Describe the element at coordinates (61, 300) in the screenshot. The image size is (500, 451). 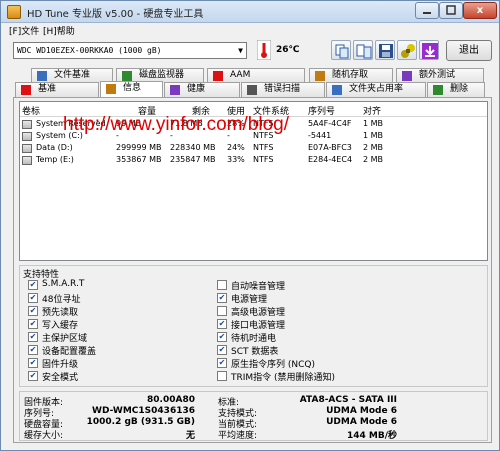
I see `feature-label: 48位寻址` at that location.